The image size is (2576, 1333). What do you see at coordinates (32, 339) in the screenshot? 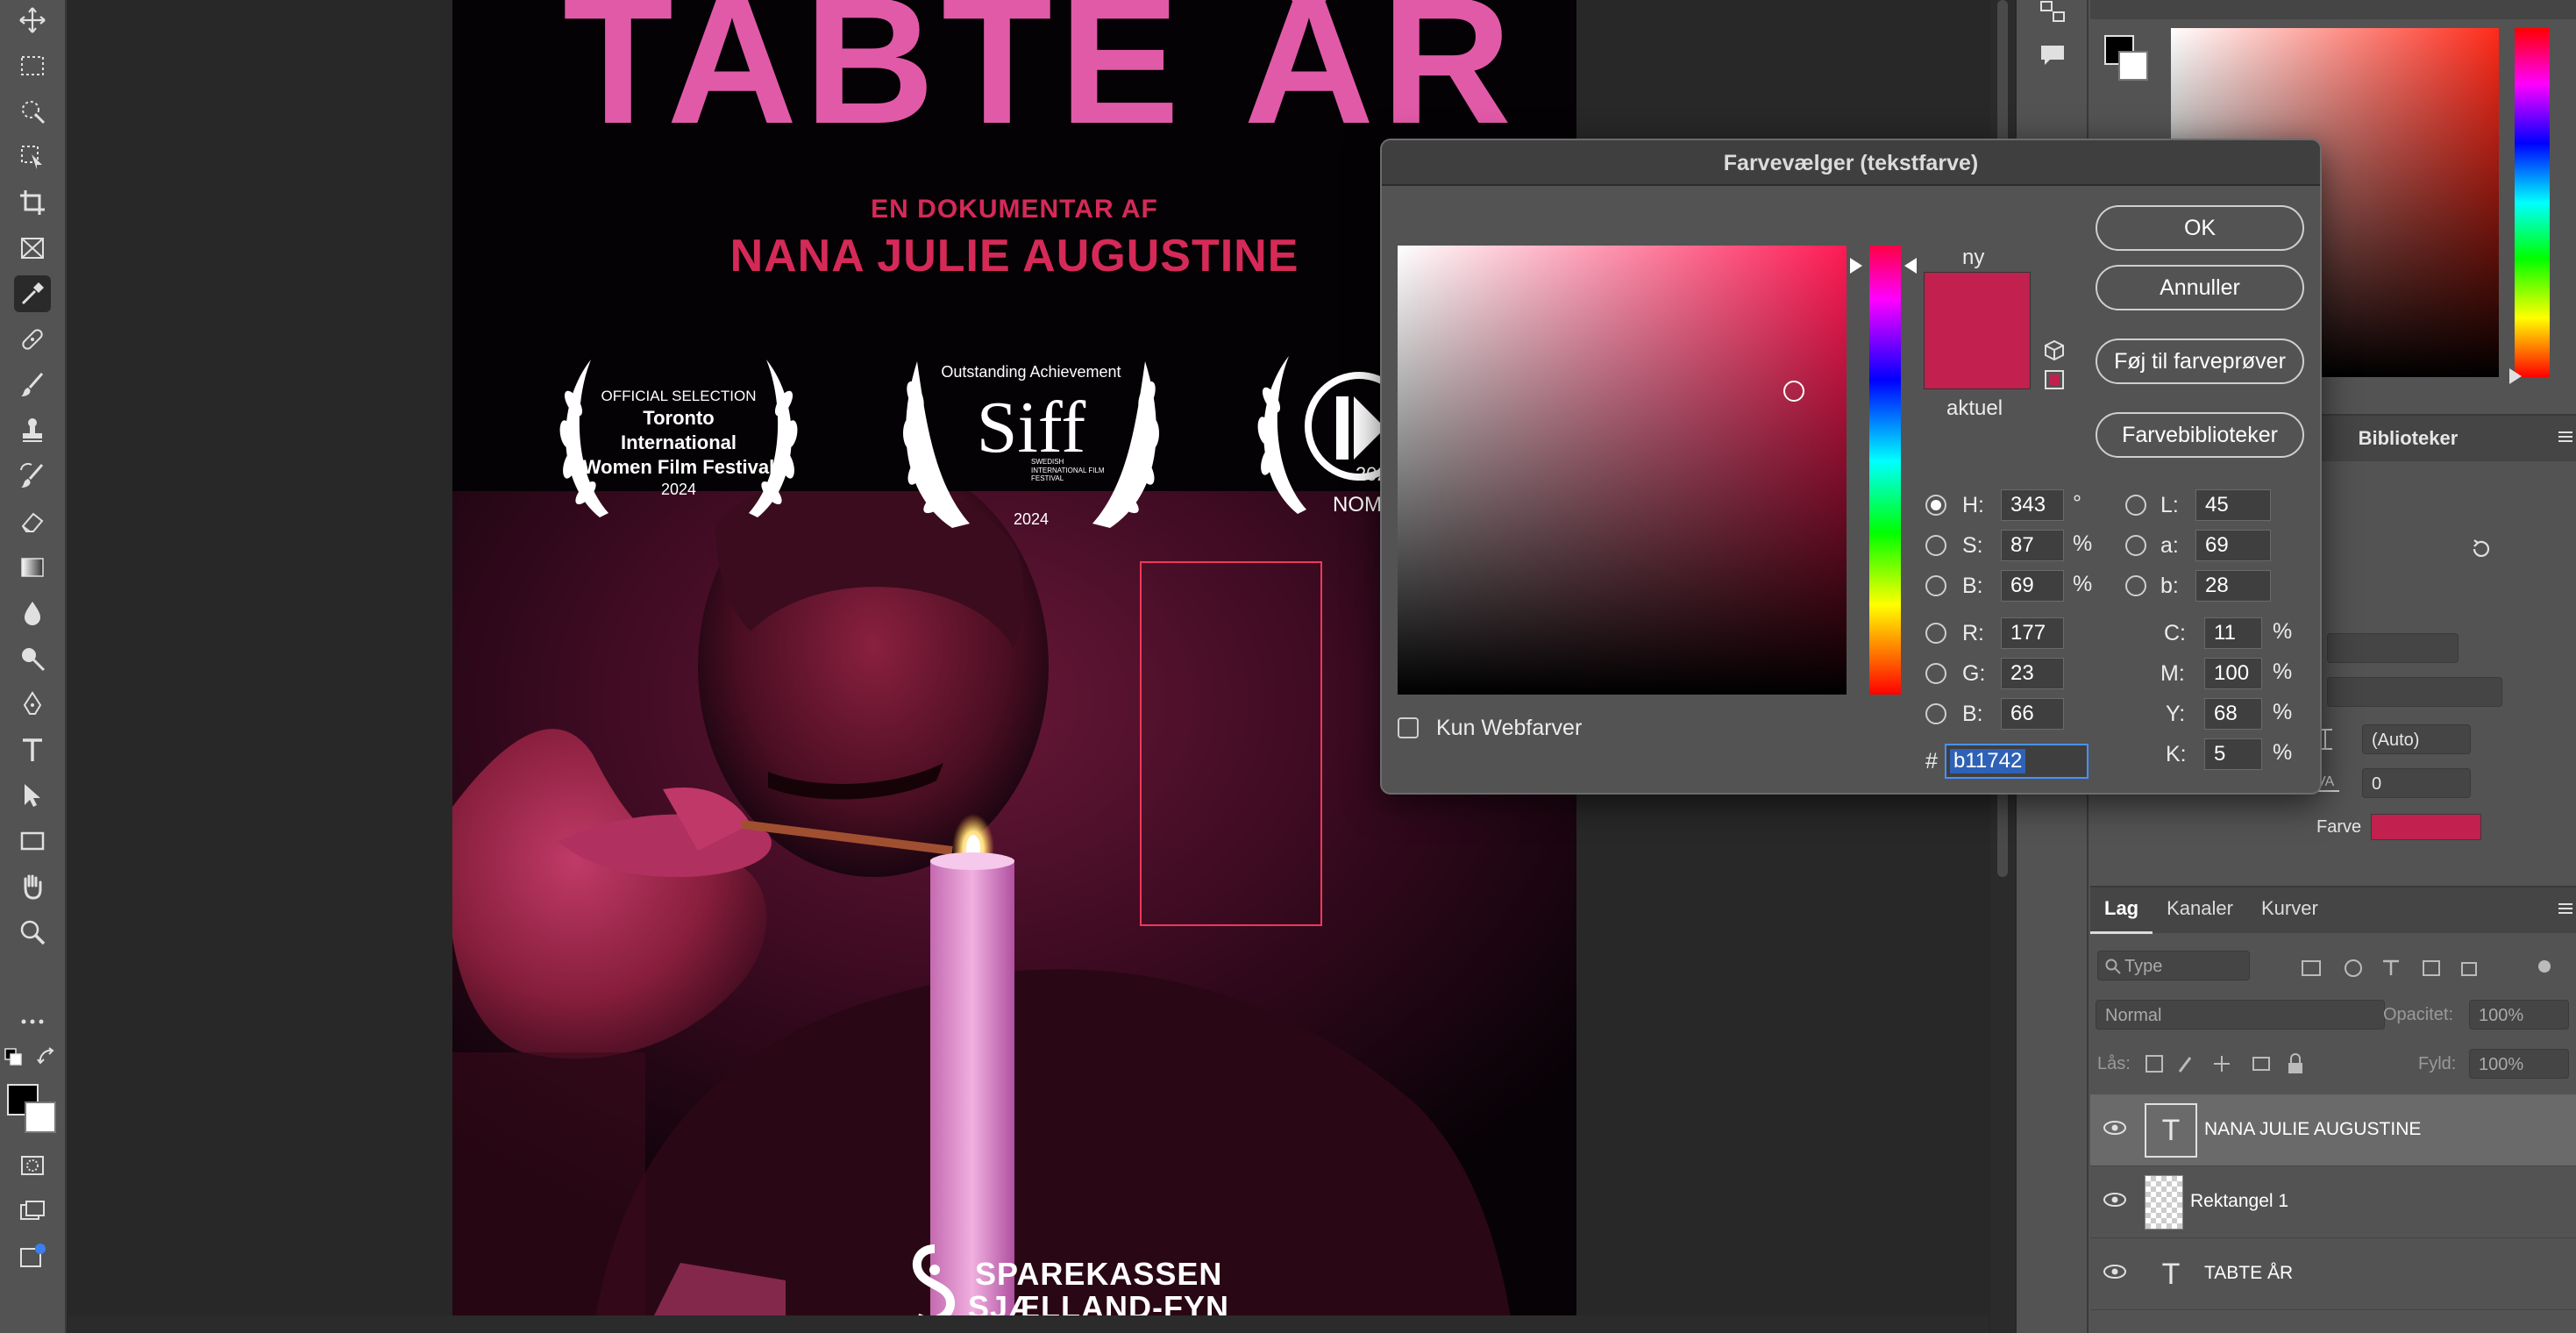
I see `healing-brush-tool-icon` at bounding box center [32, 339].